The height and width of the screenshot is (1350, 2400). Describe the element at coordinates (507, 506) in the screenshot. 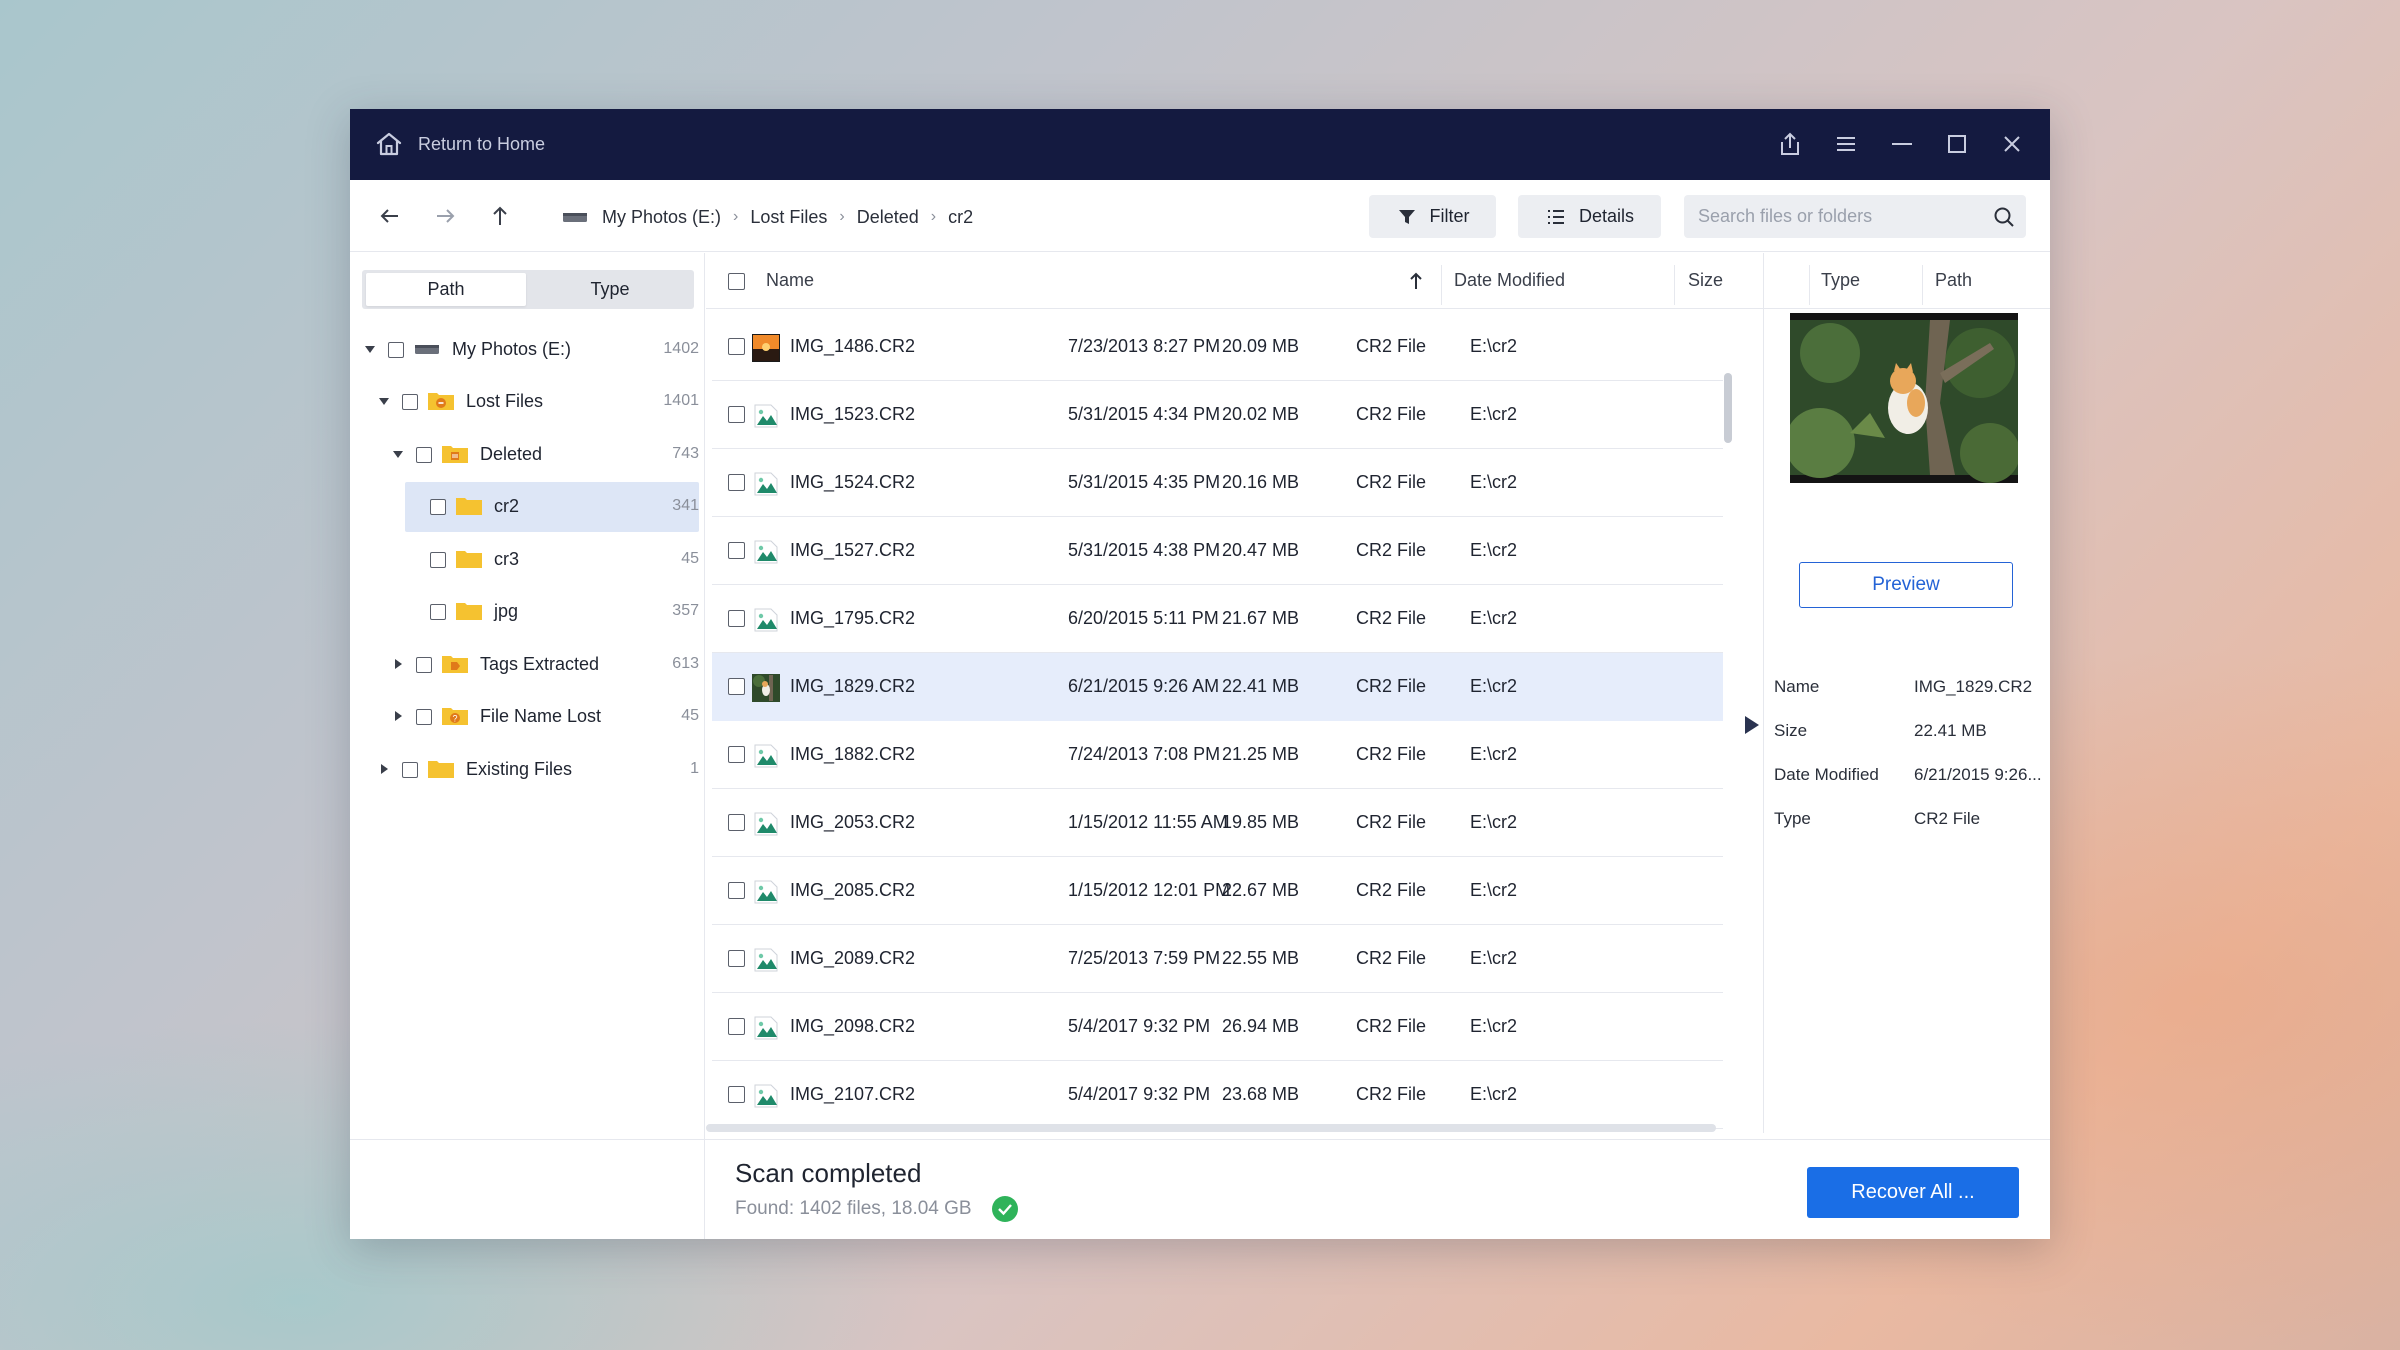

I see `tree-label: cr2` at that location.